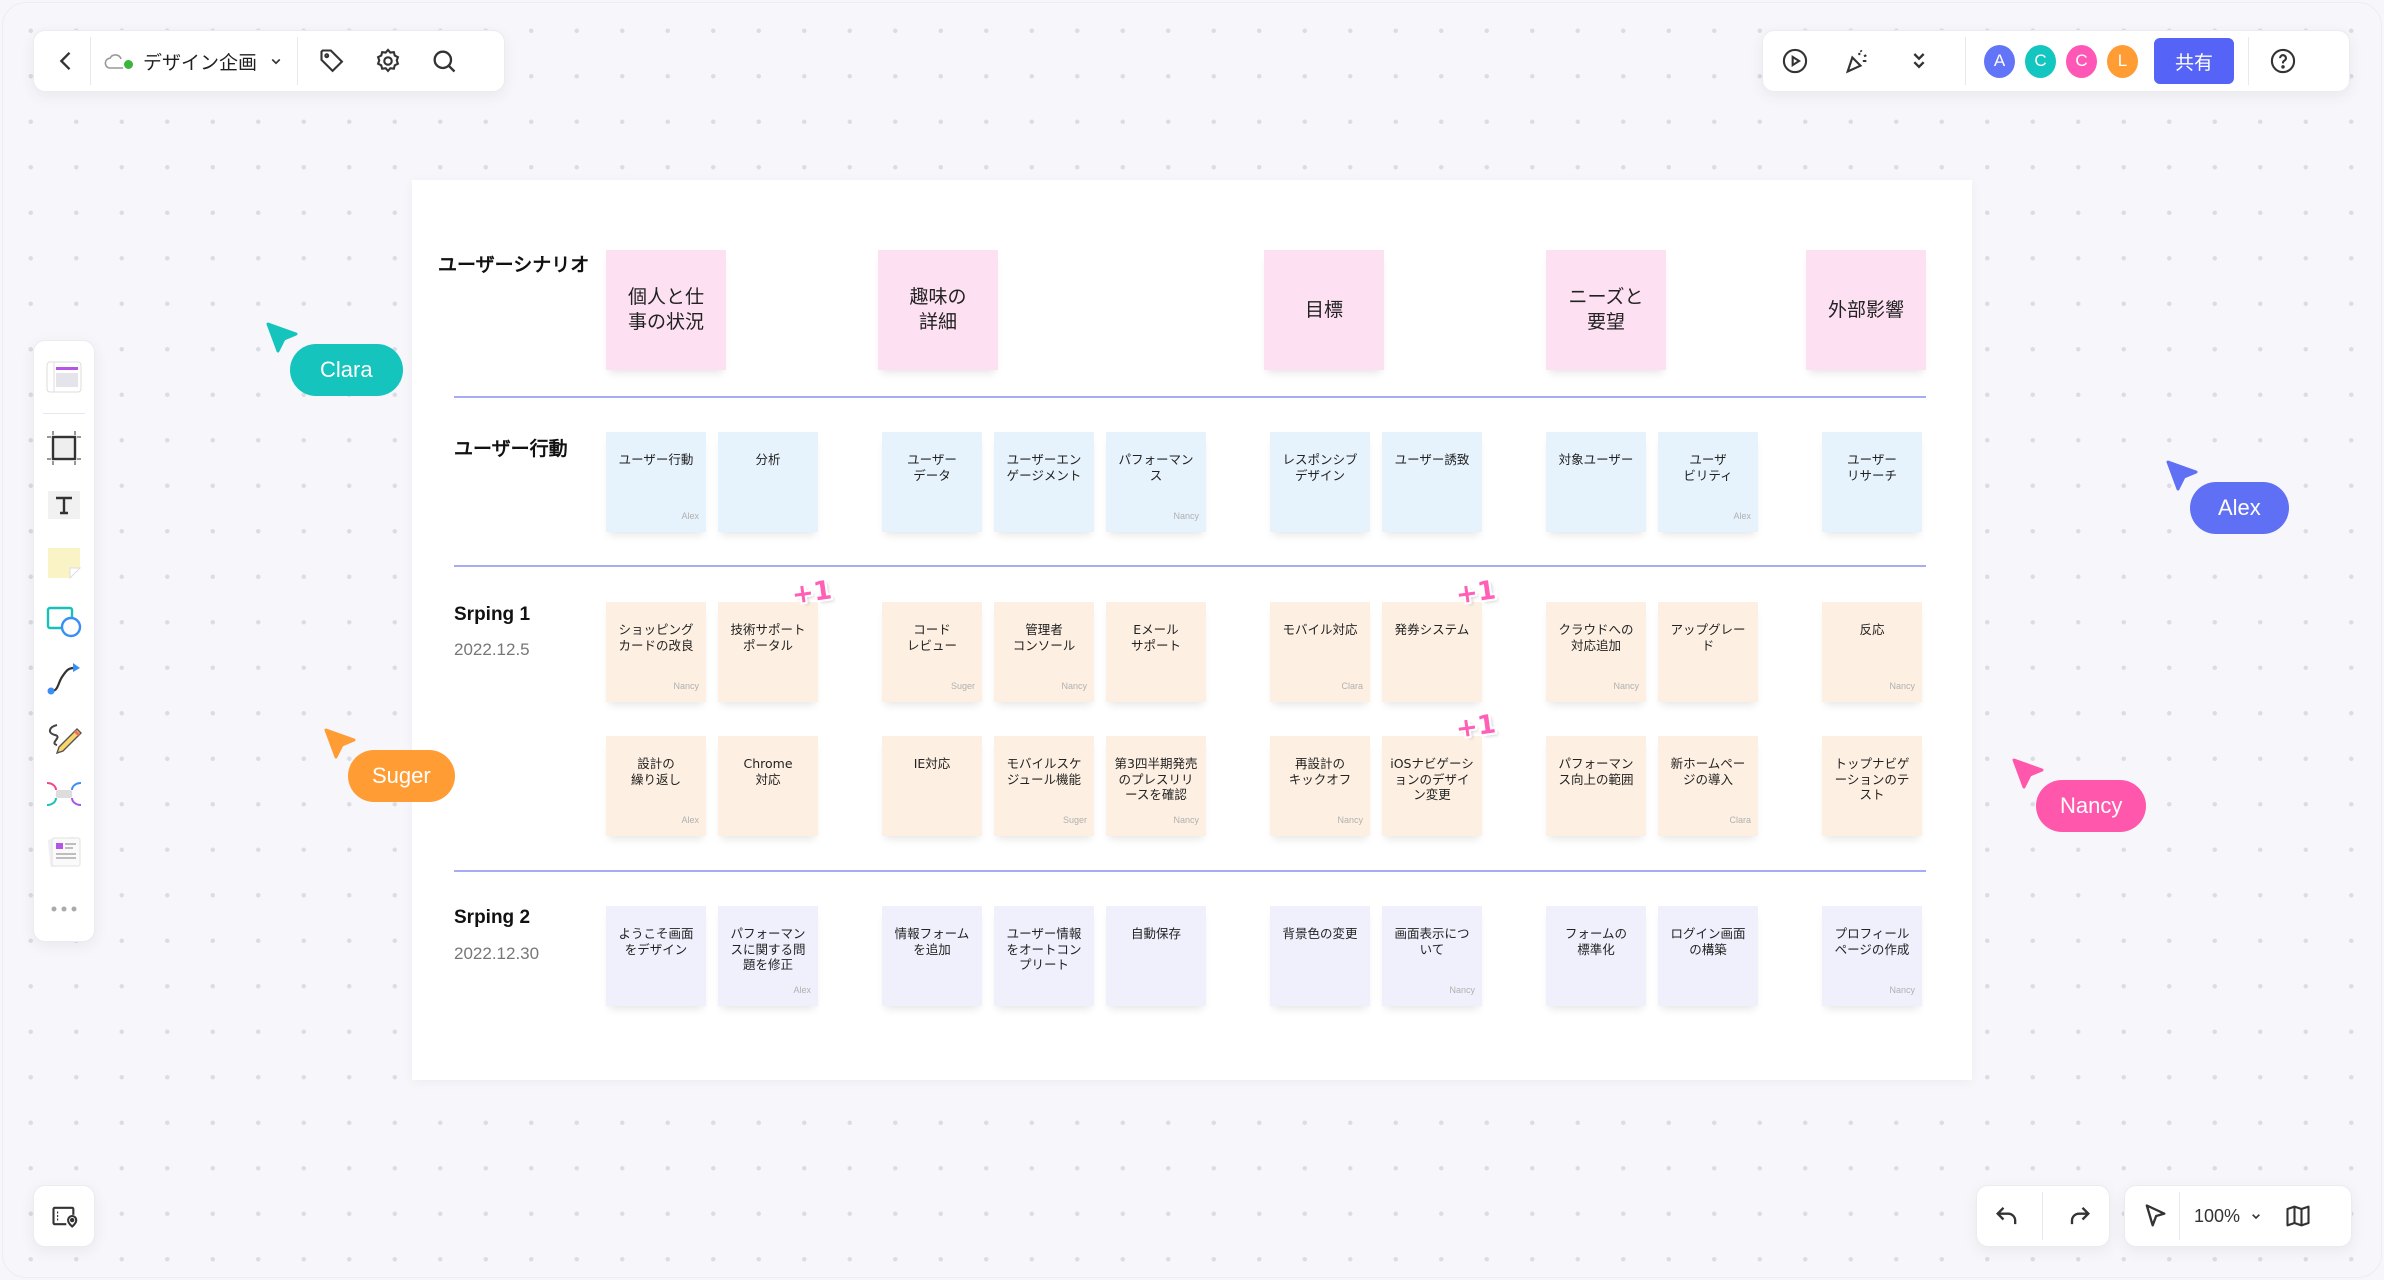 This screenshot has height=1280, width=2384. I want to click on user-action-sticky: ユーザー行動 Alex, so click(656, 482).